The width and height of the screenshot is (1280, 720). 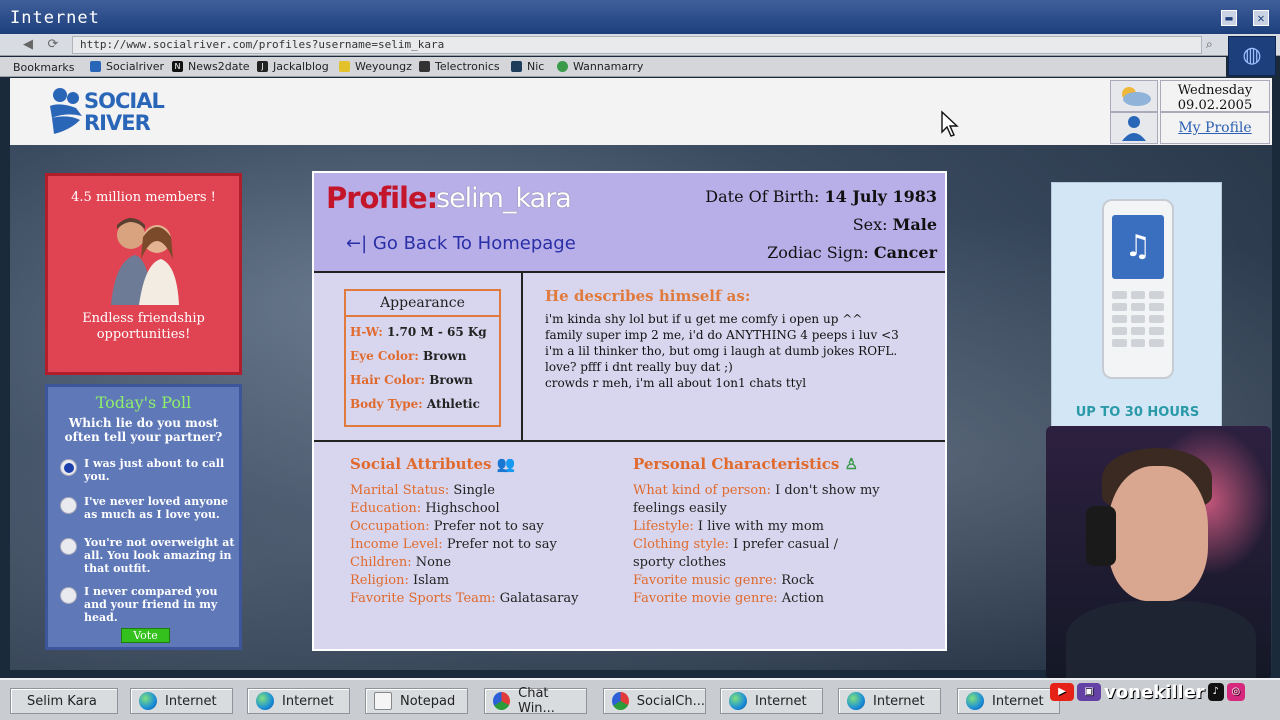 What do you see at coordinates (154, 470) in the screenshot?
I see `poll-option-label: I was just about to call you.` at bounding box center [154, 470].